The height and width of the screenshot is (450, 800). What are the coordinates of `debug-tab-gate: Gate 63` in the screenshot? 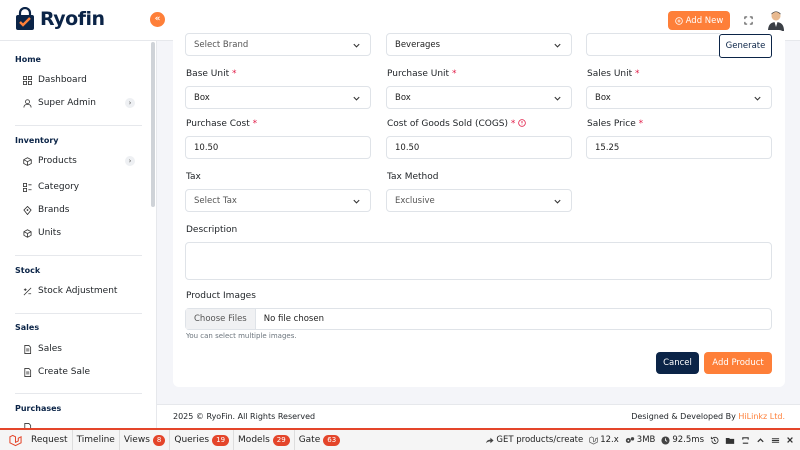 It's located at (319, 440).